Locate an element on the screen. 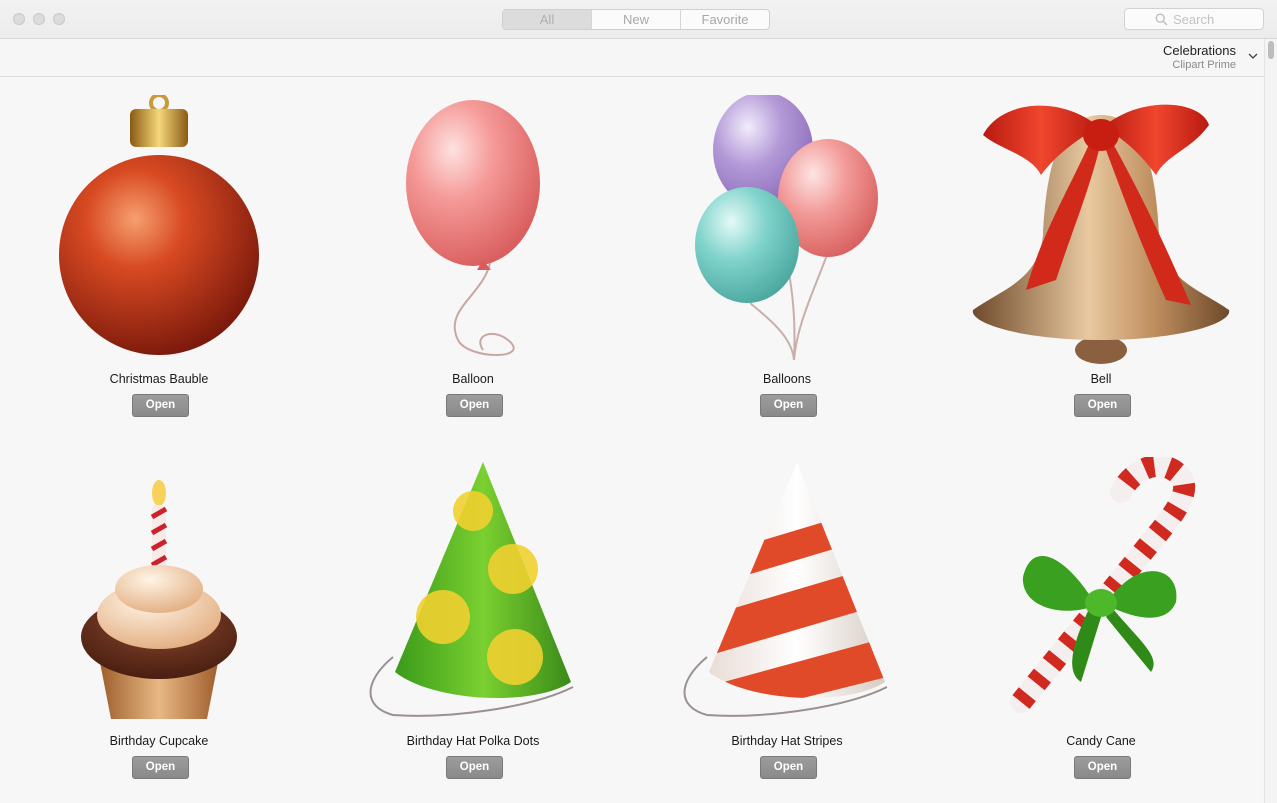 The image size is (1277, 803). clipart-card: Balloon Open is located at coordinates (473, 258).